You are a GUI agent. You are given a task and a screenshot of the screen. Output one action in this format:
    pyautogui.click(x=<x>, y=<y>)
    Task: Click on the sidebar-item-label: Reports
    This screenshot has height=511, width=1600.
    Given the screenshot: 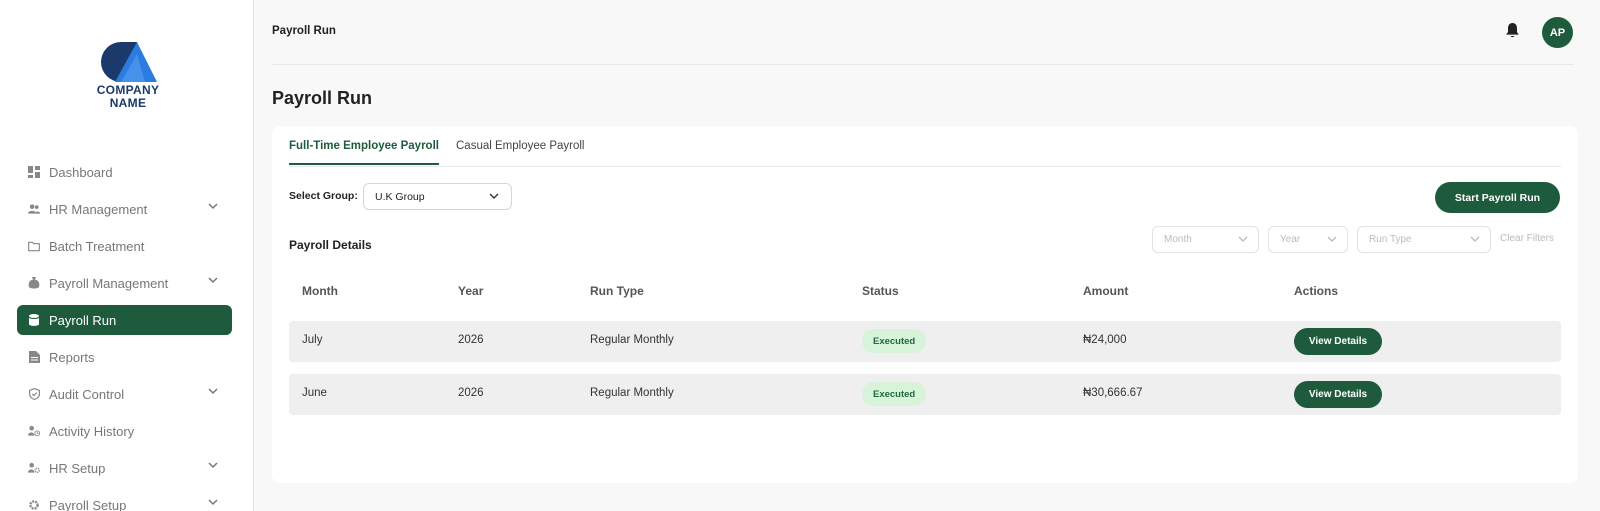 What is the action you would take?
    pyautogui.click(x=72, y=357)
    